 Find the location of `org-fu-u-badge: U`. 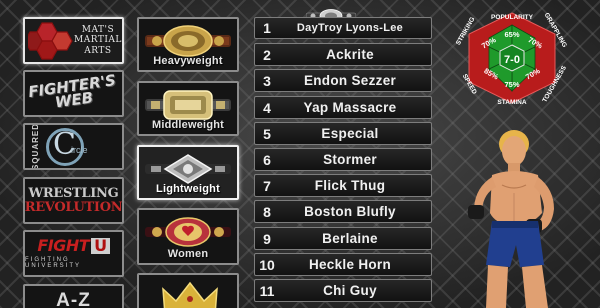

org-fu-u-badge: U is located at coordinates (100, 246).